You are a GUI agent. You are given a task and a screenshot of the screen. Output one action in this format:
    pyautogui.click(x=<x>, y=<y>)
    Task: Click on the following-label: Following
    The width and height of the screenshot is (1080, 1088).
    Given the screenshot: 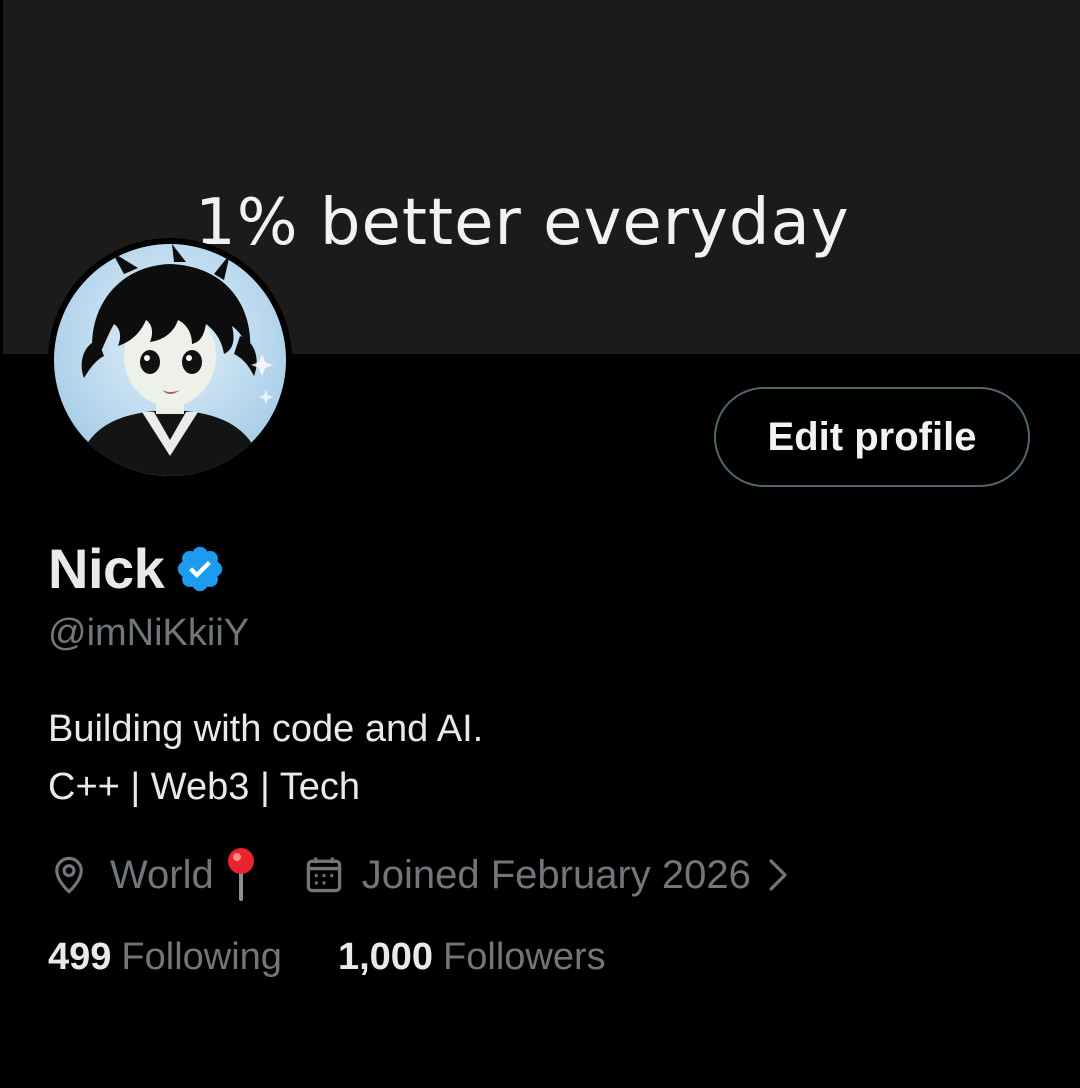 What is the action you would take?
    pyautogui.click(x=201, y=957)
    